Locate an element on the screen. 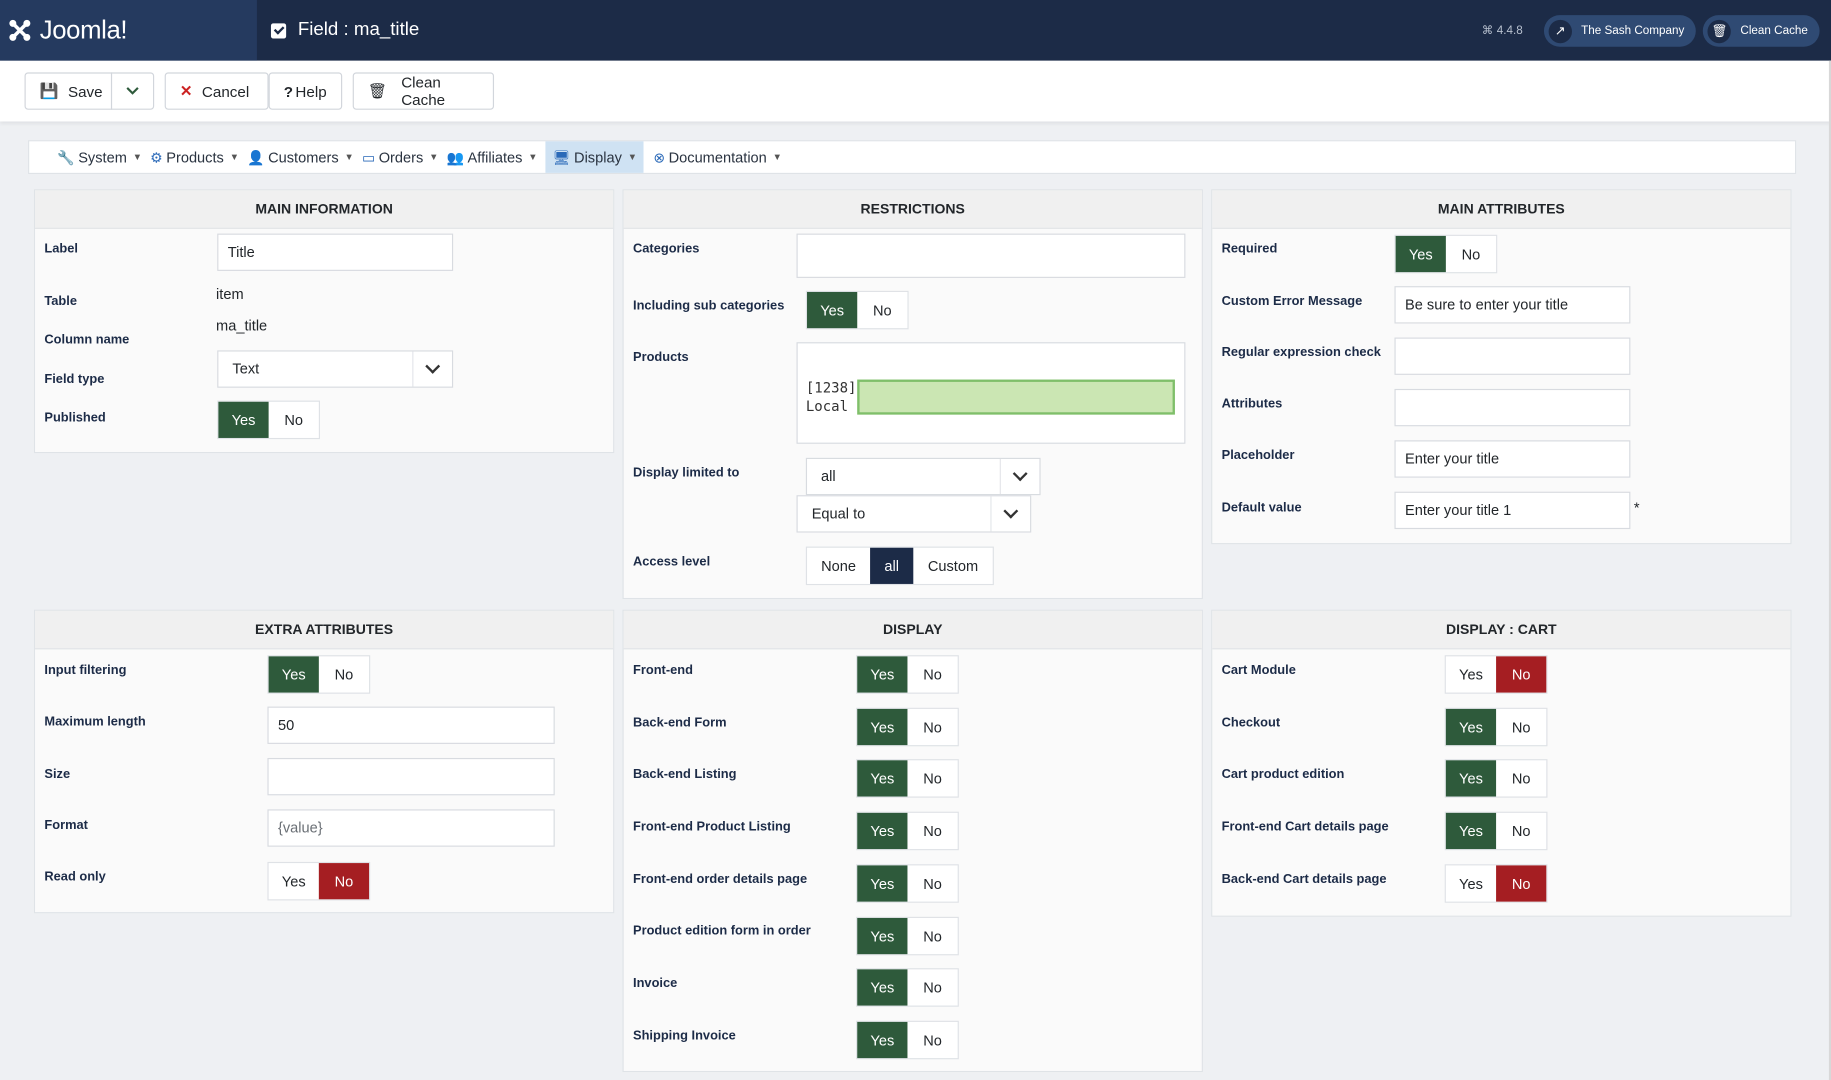 This screenshot has width=1831, height=1080. attributes-input is located at coordinates (1512, 407).